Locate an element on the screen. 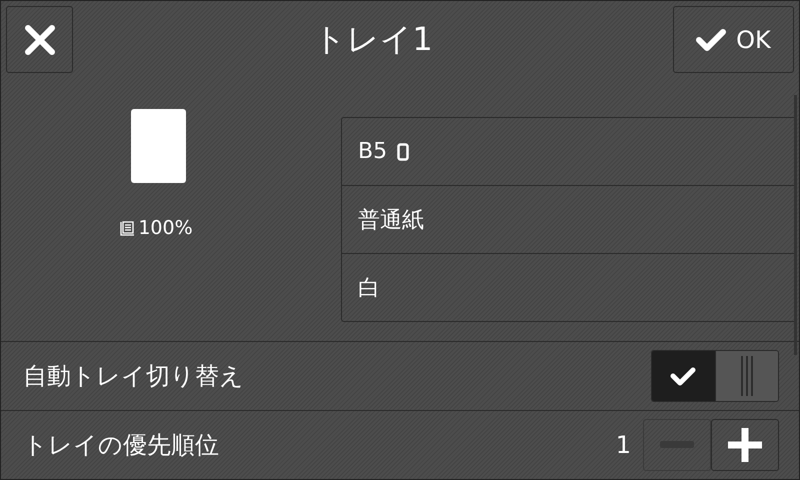 The width and height of the screenshot is (800, 480). priority-label: トレイの優先順位 is located at coordinates (121, 445).